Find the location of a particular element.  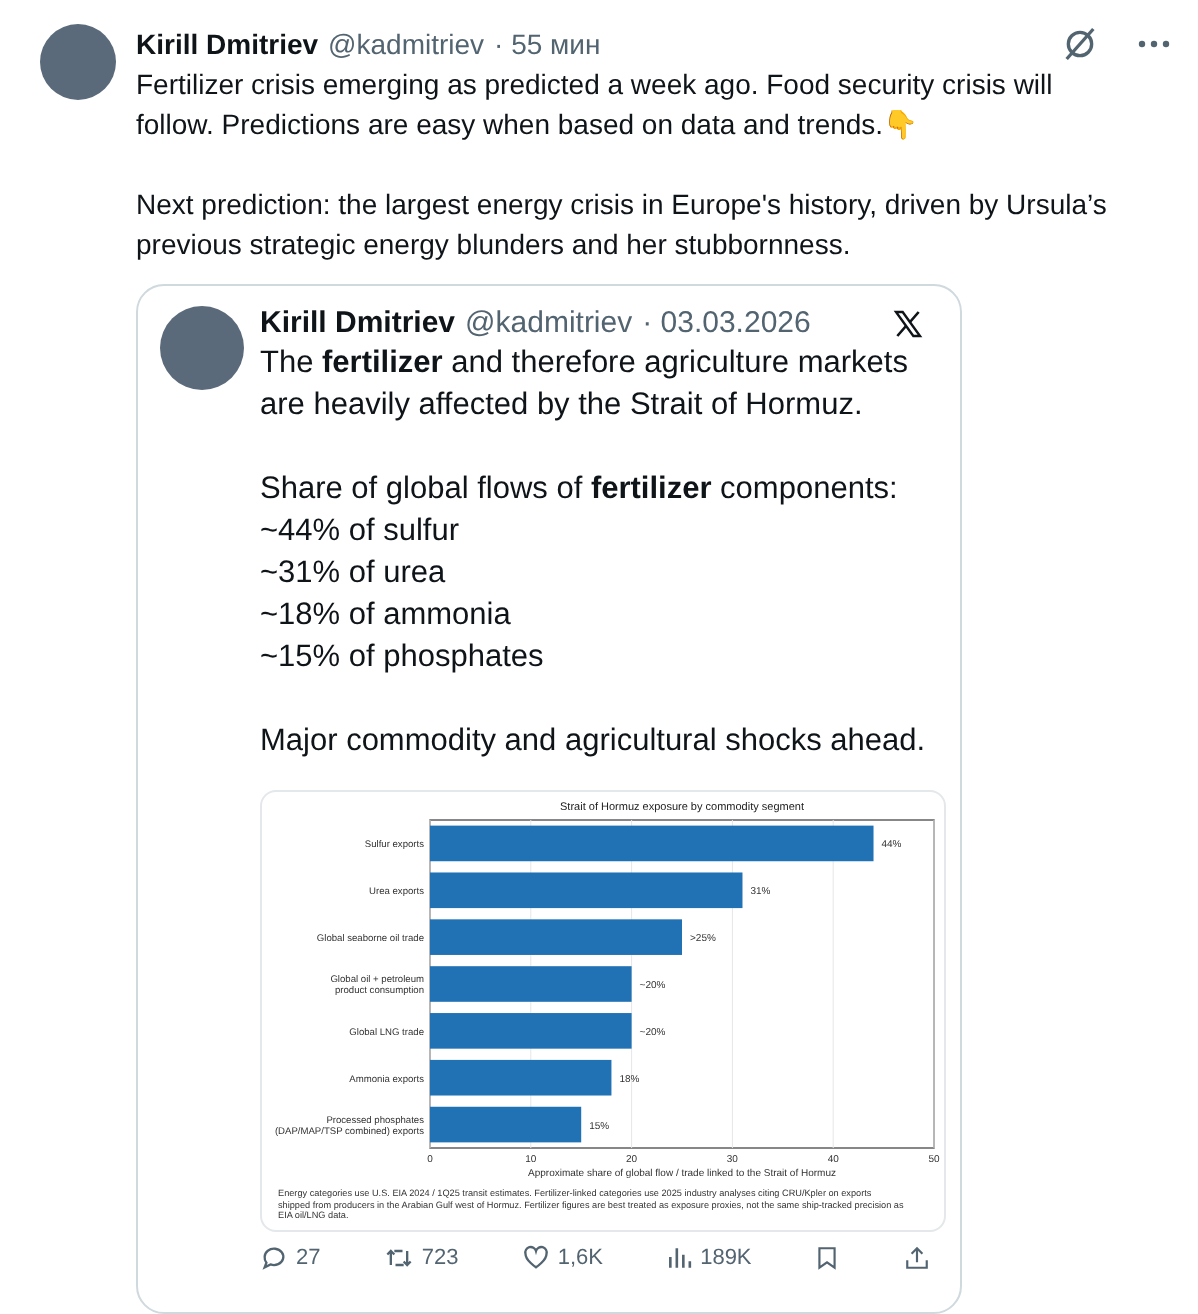

post-text: Fertilizer crisis emerging as predicted a week ago. Food security crisis will follow. Predictions are easy when based on data and trends.👇 is located at coordinates (595, 105).